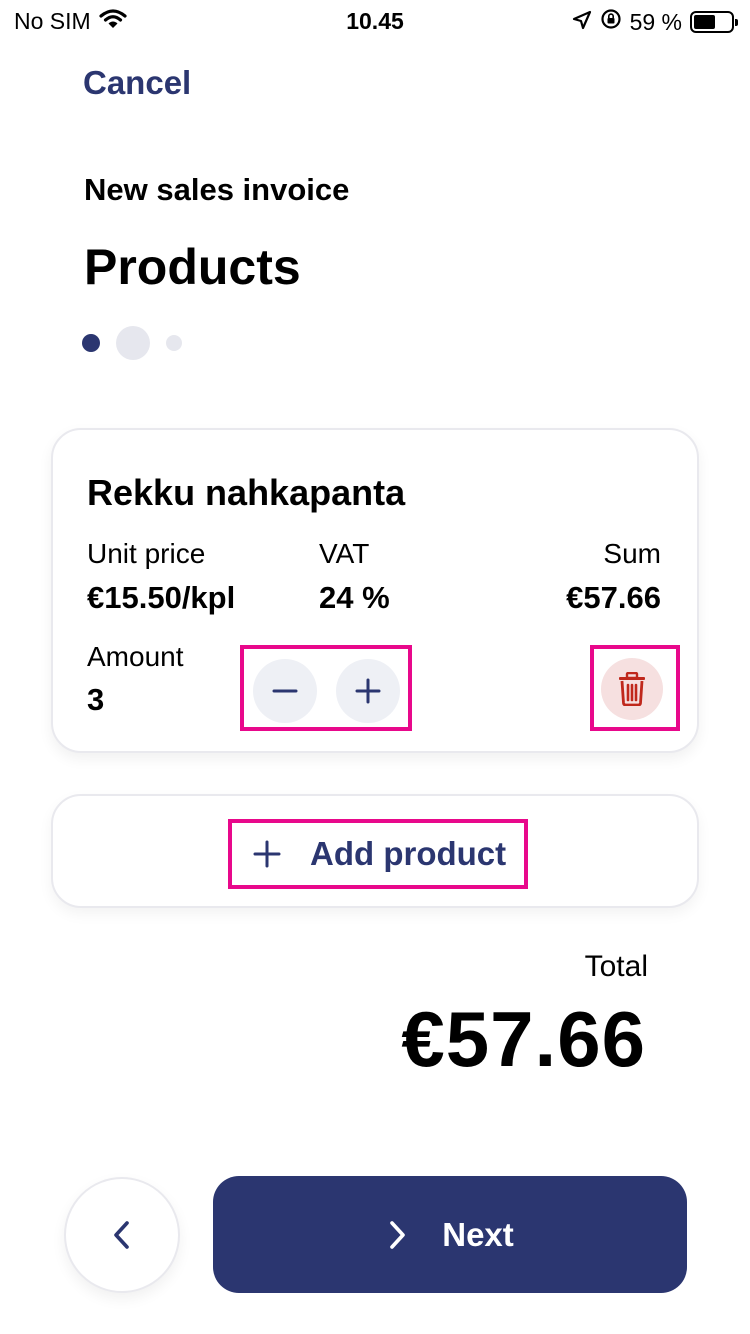 The image size is (750, 1334). What do you see at coordinates (632, 553) in the screenshot?
I see `sum-label: Sum` at bounding box center [632, 553].